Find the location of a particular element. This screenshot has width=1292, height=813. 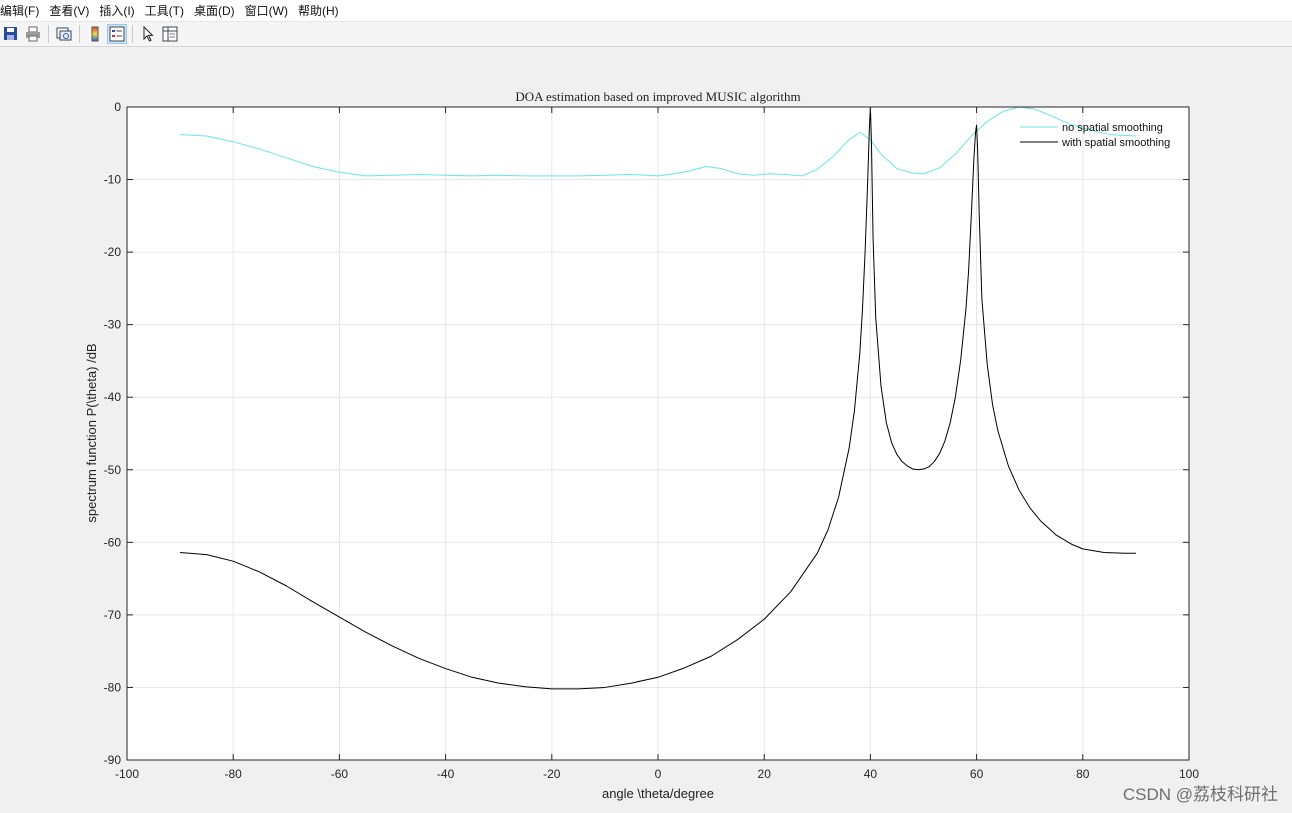

menu-view: 查看(V) is located at coordinates (69, 11).